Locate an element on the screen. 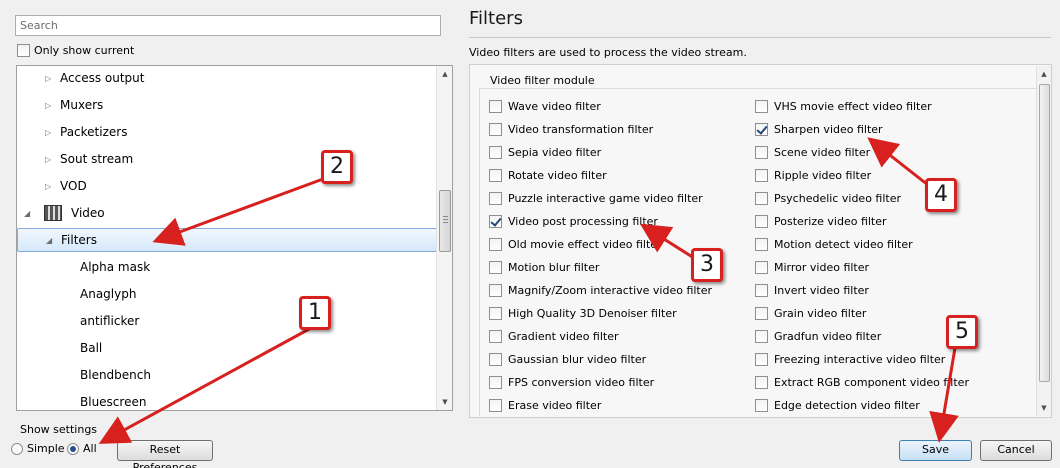 The image size is (1060, 468). annotation-marker-1: 1 is located at coordinates (315, 313).